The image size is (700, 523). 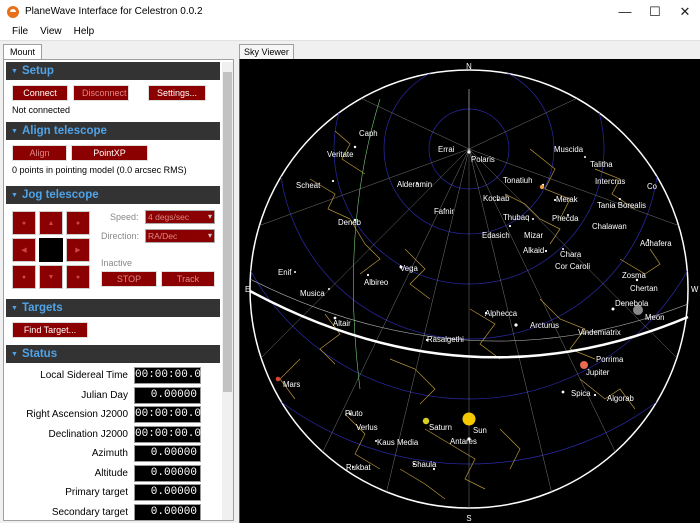 I want to click on tab-mount: Mount, so click(x=23, y=51).